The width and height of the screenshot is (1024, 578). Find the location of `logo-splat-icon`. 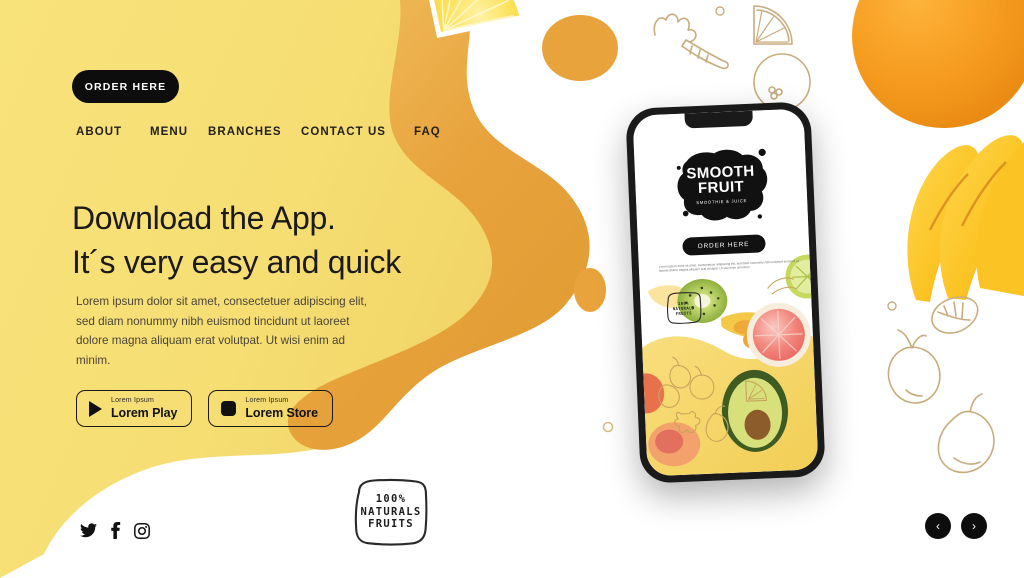

logo-splat-icon is located at coordinates (721, 184).